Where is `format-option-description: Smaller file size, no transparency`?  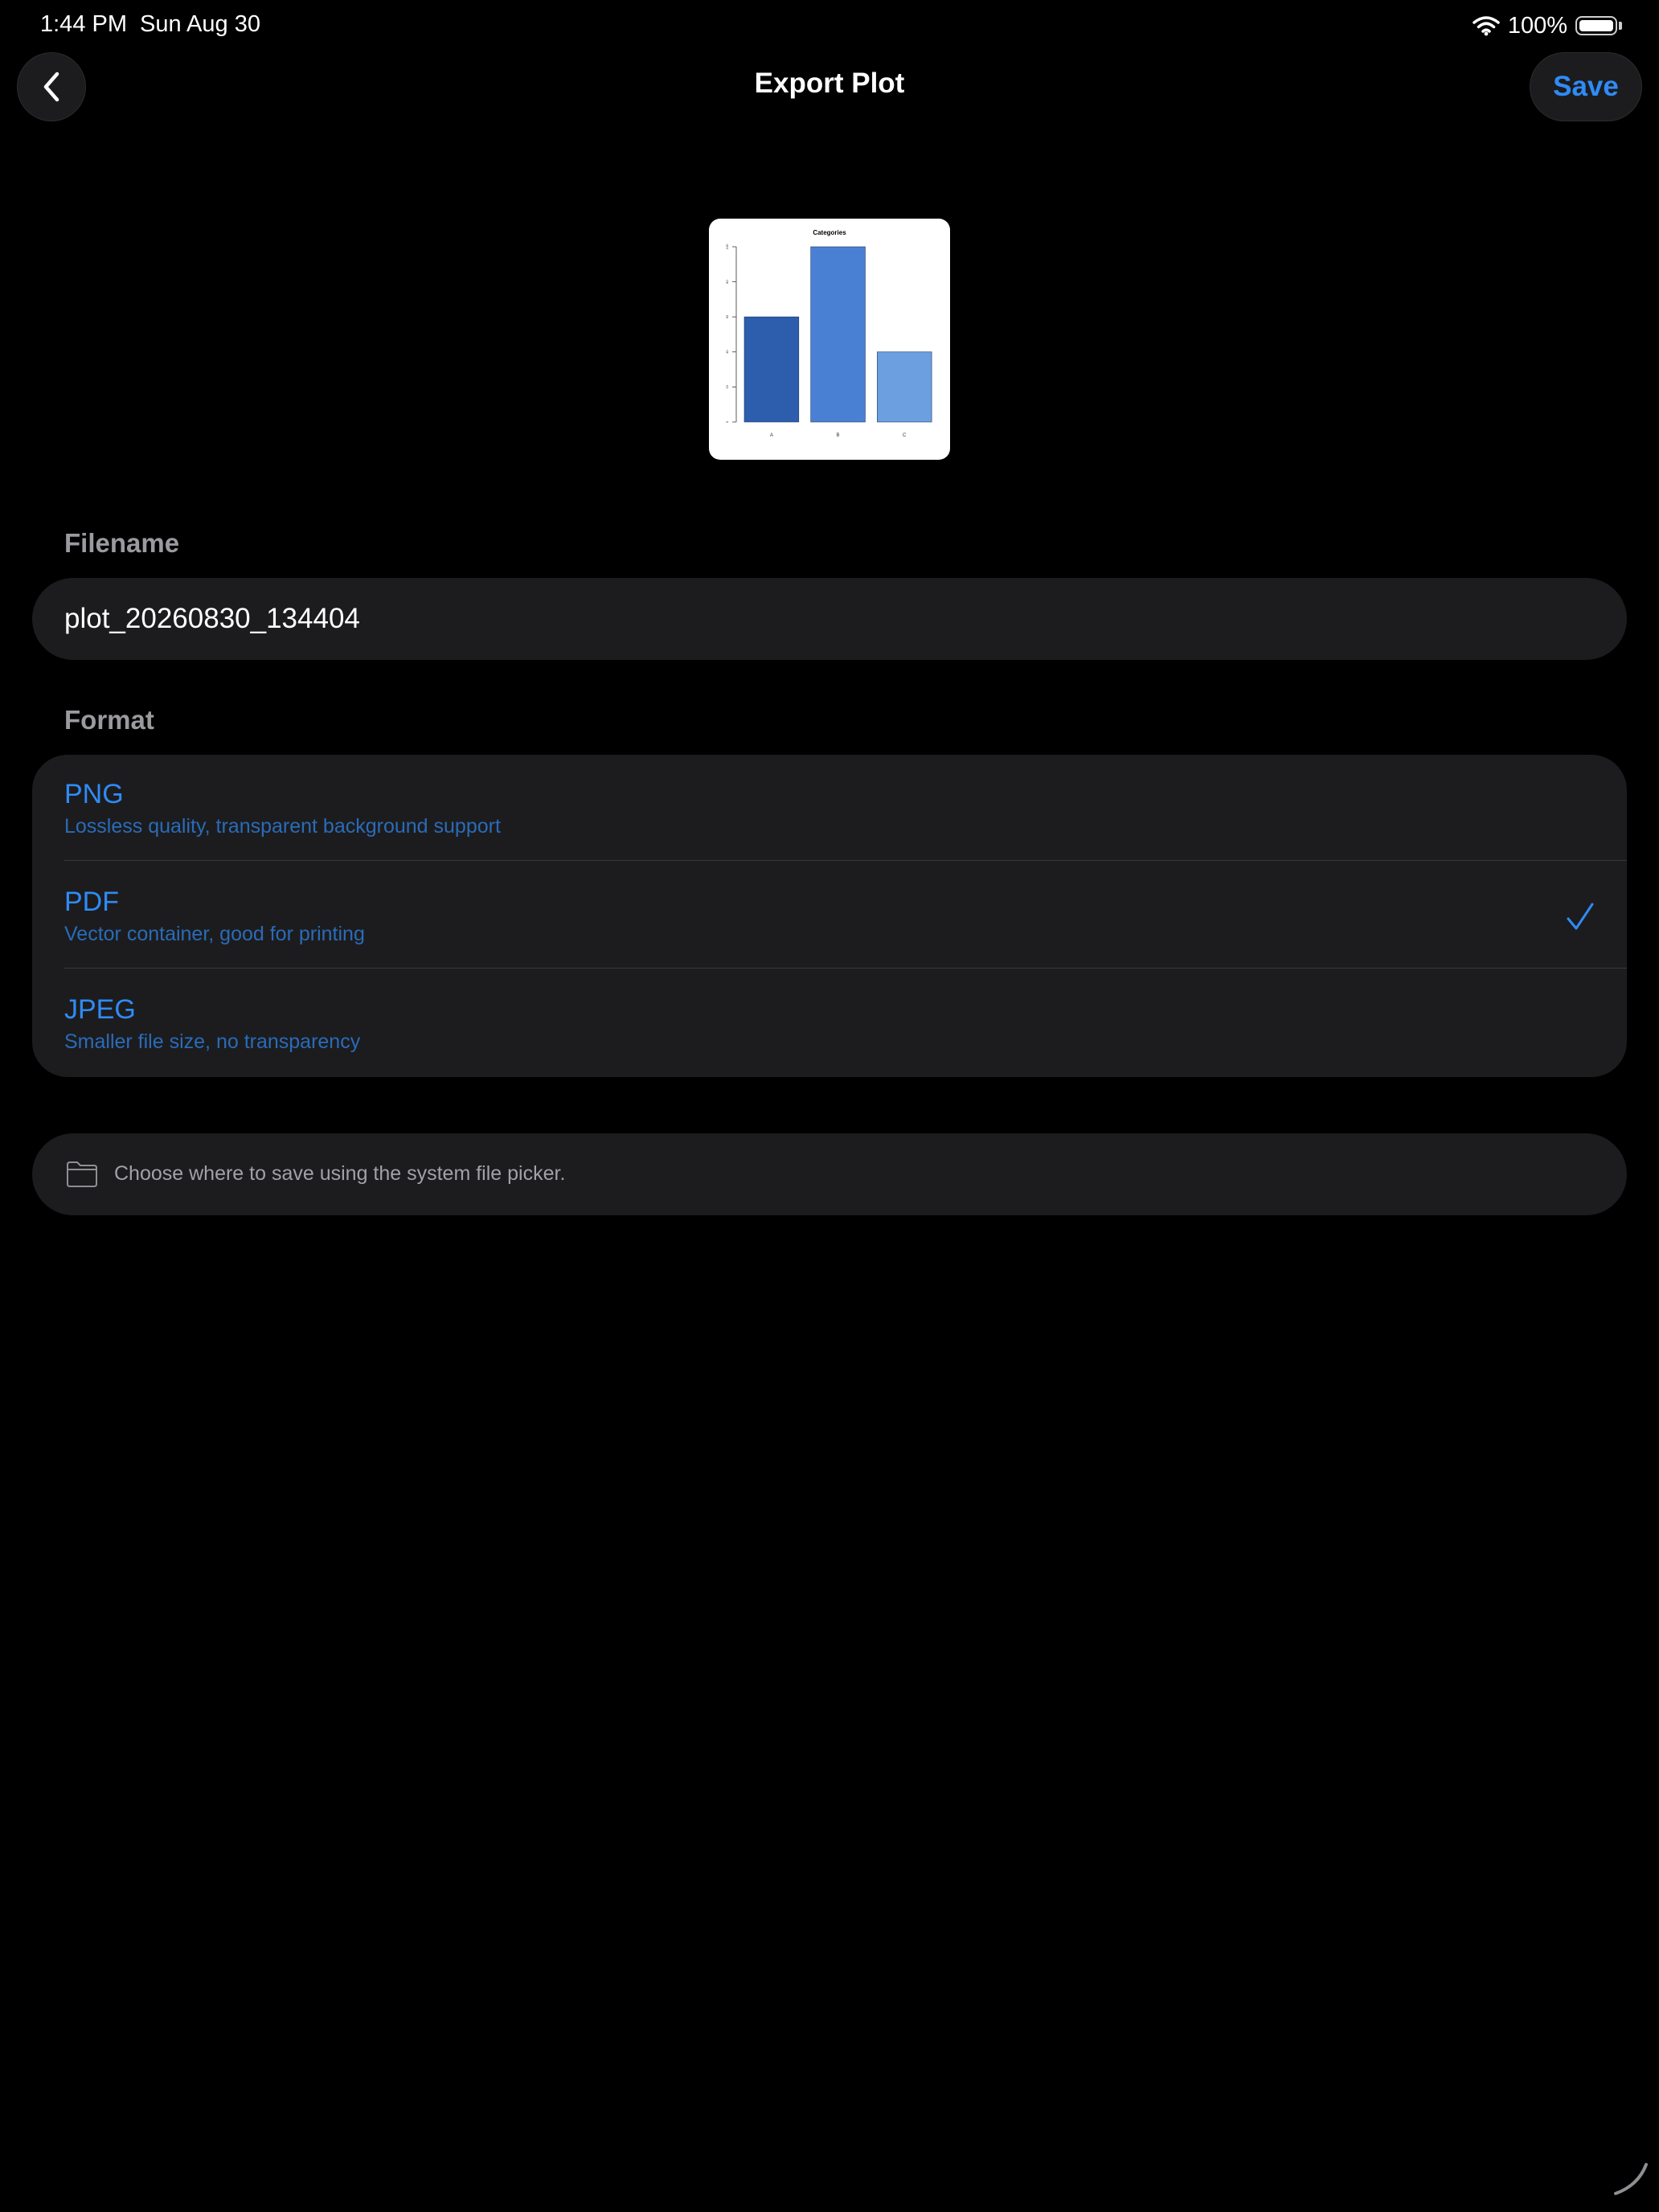 format-option-description: Smaller file size, no transparency is located at coordinates (212, 1041).